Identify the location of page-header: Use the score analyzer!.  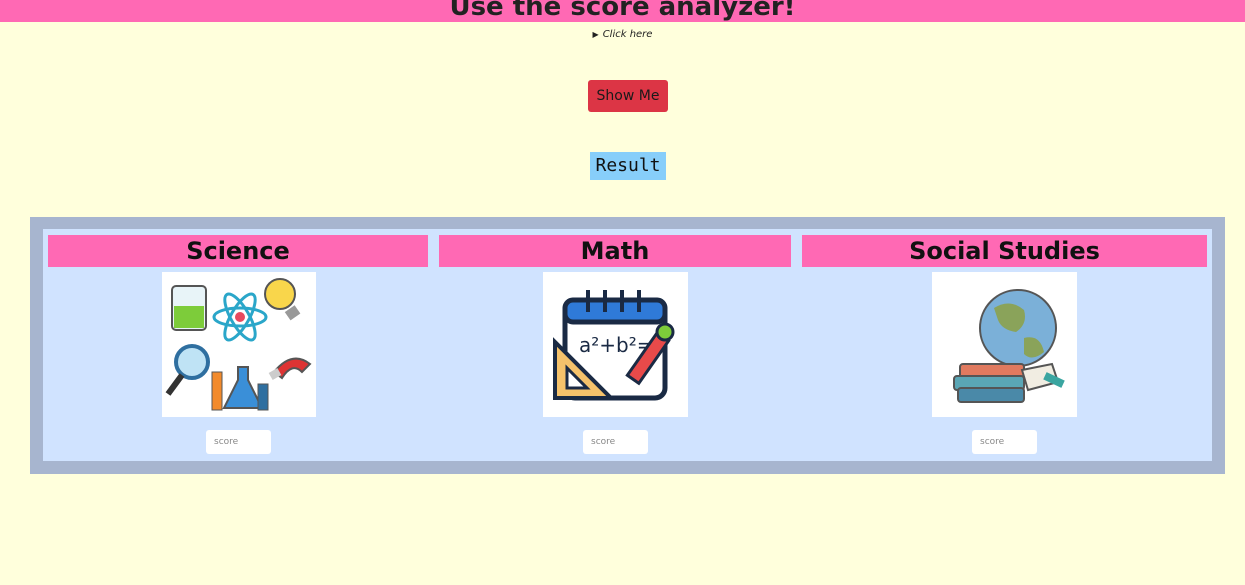
(622, 11).